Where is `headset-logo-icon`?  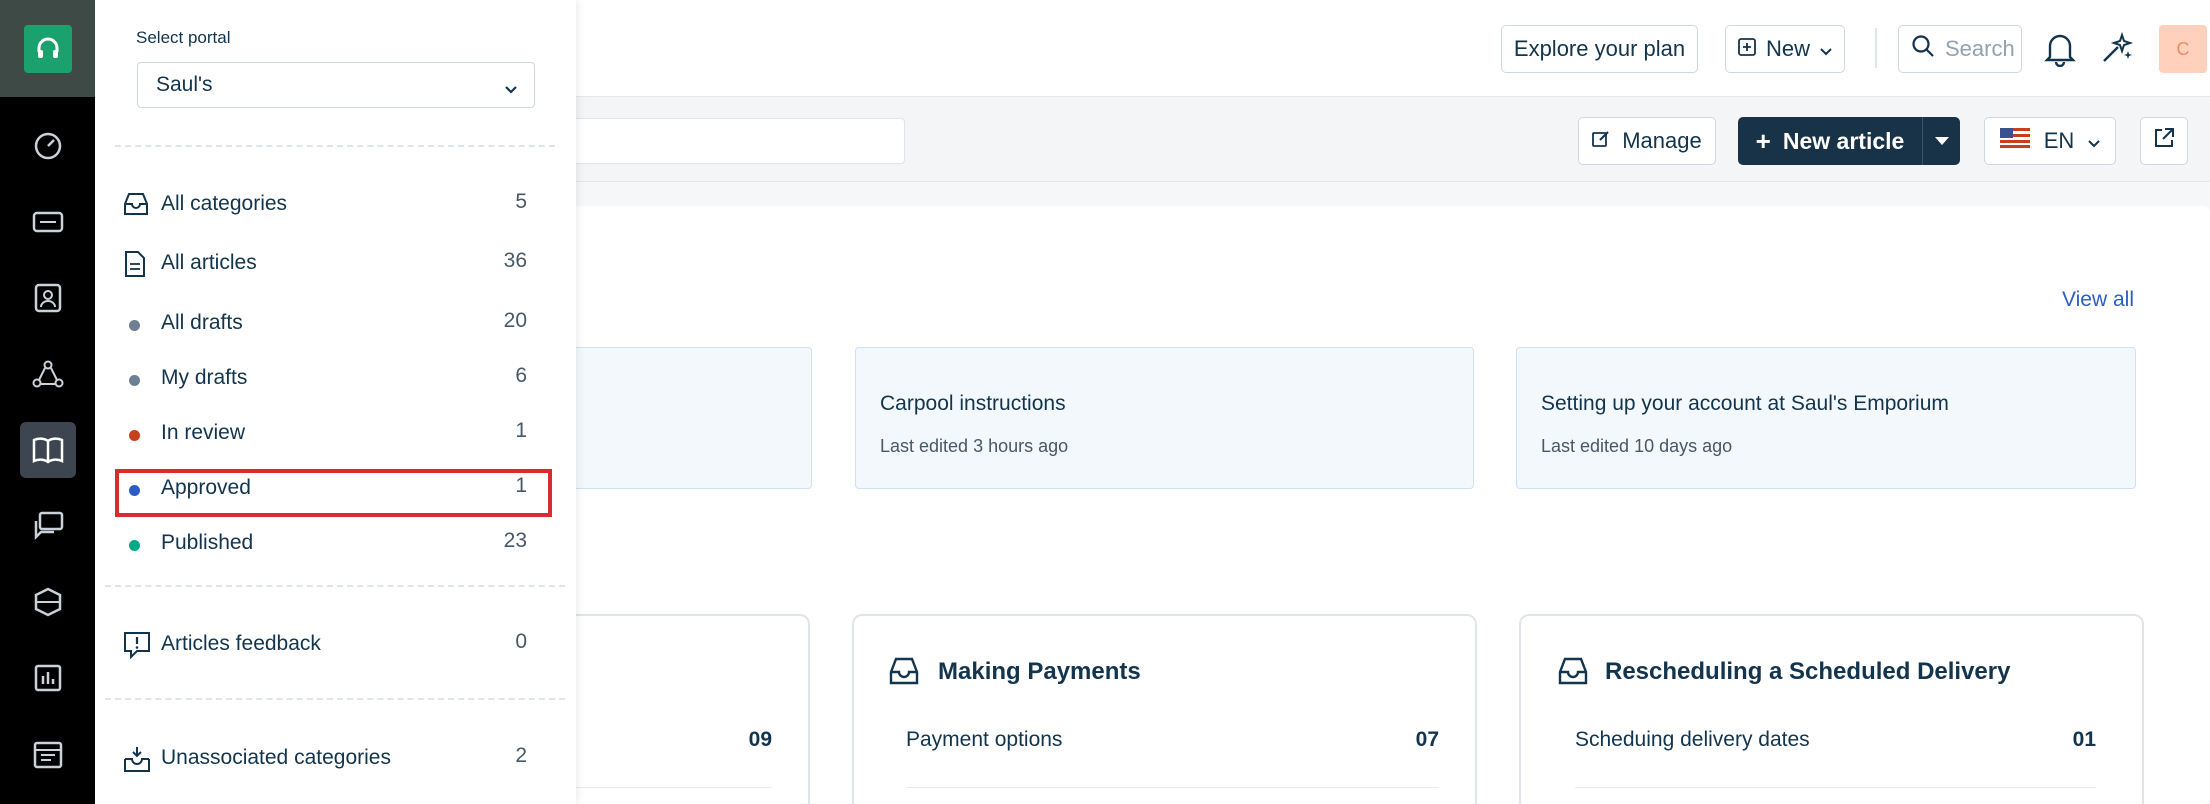
headset-logo-icon is located at coordinates (47, 48).